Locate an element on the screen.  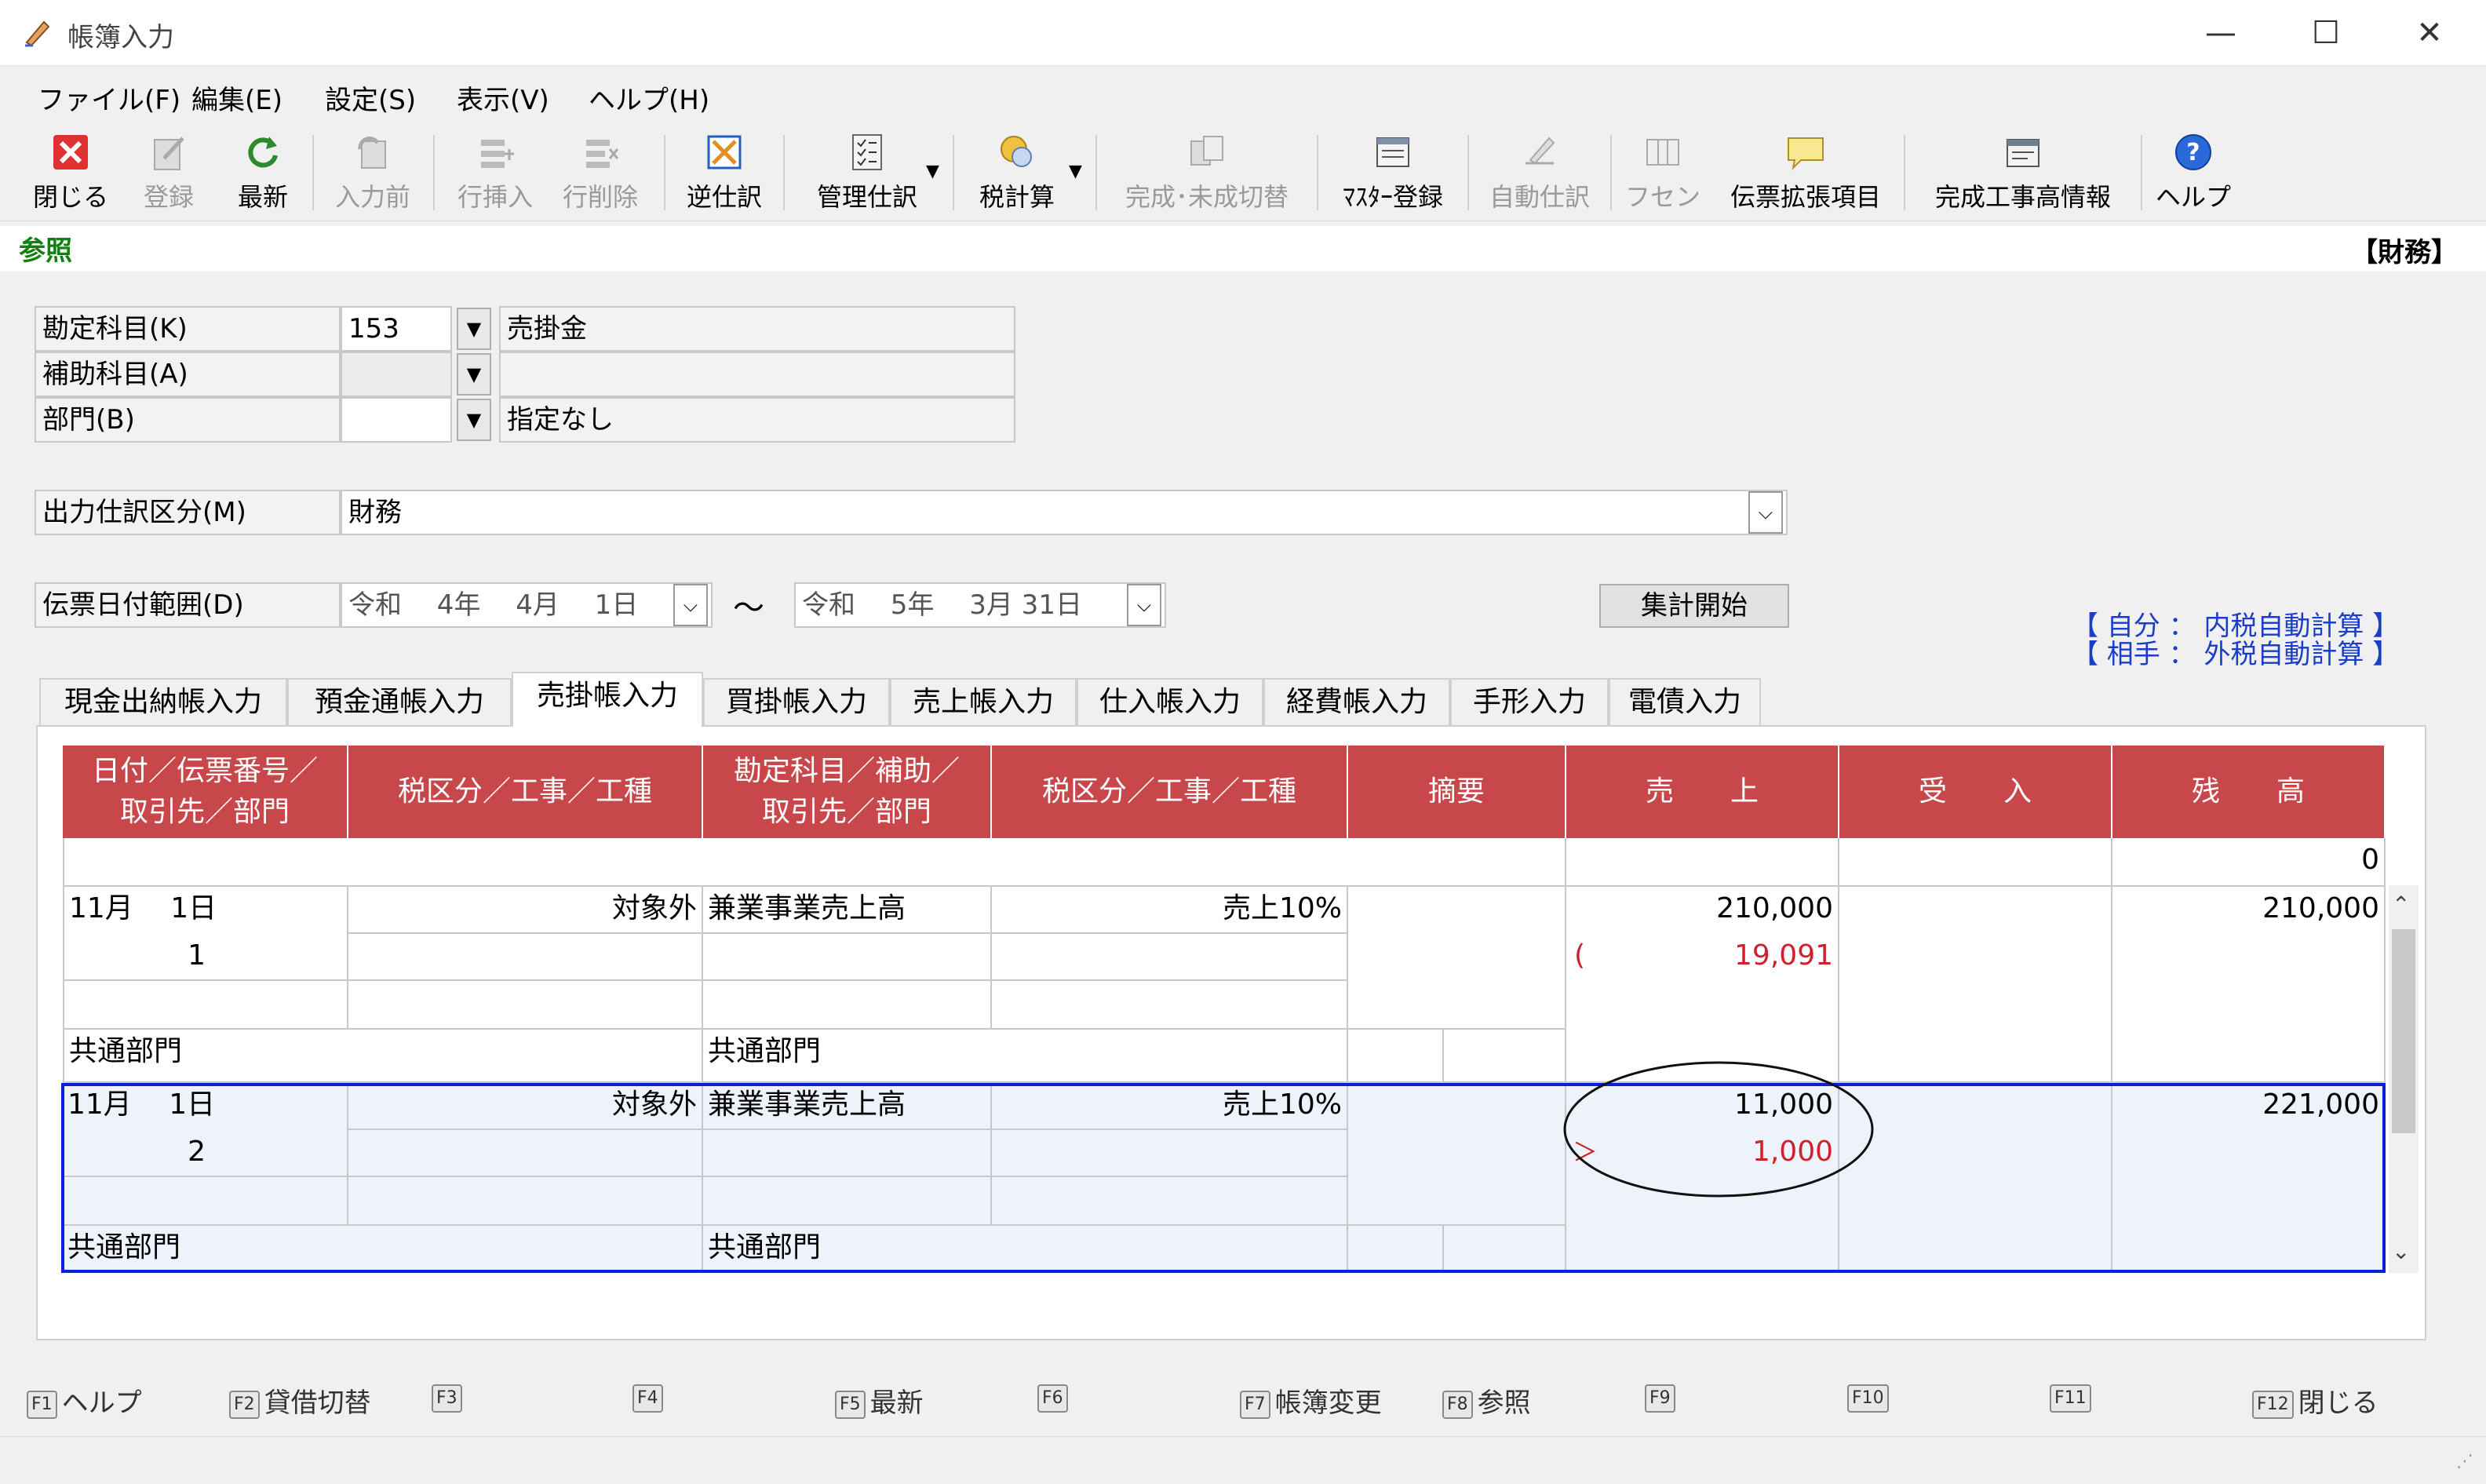
fkey-f9: F9 is located at coordinates (1662, 1397).